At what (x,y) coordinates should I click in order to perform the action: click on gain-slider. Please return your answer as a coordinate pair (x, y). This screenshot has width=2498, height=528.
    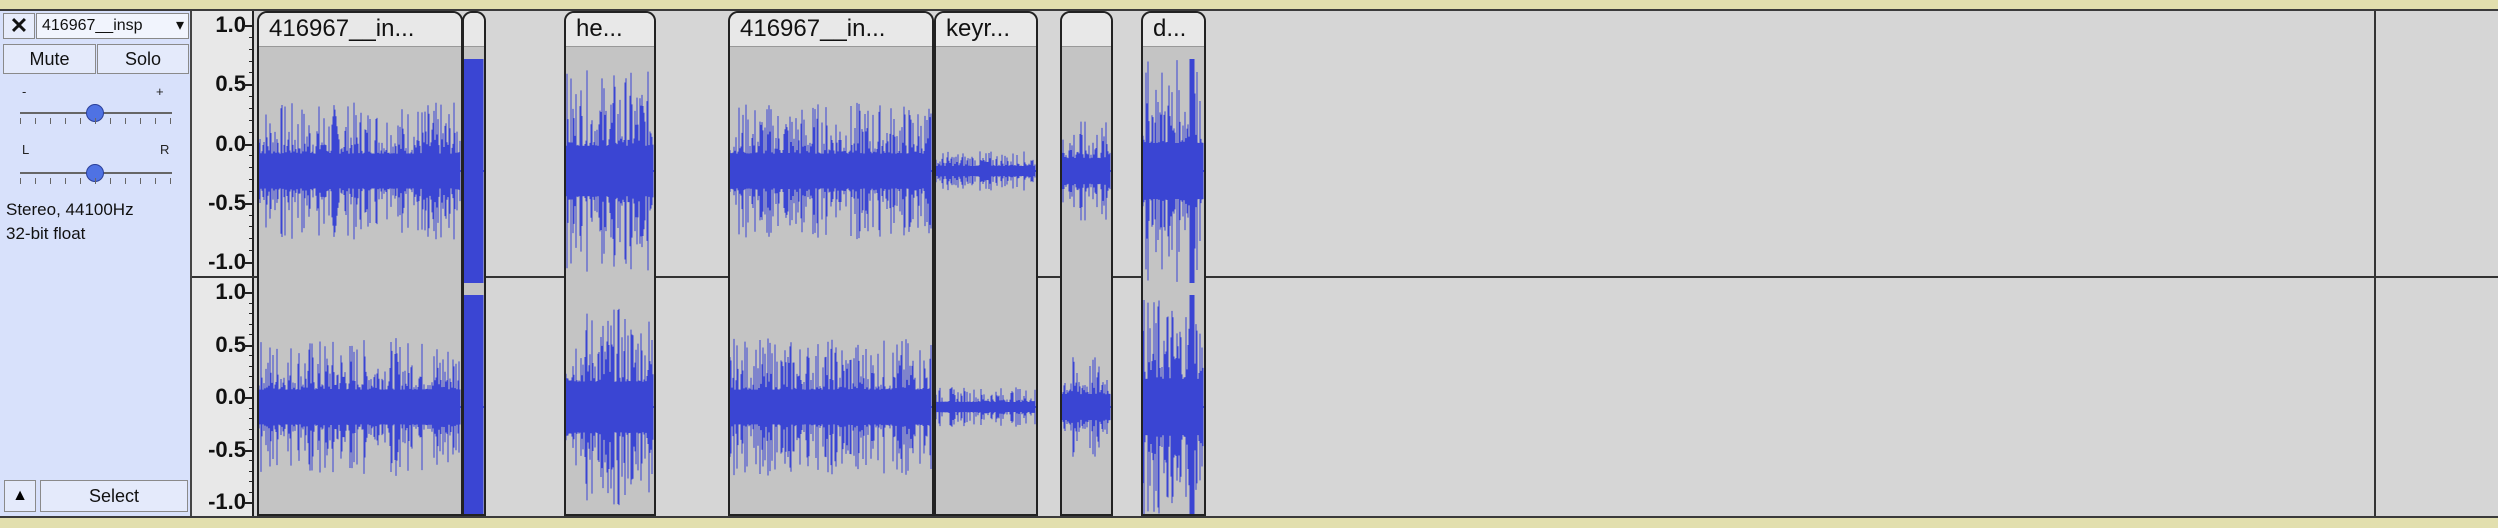
    Looking at the image, I should click on (96, 113).